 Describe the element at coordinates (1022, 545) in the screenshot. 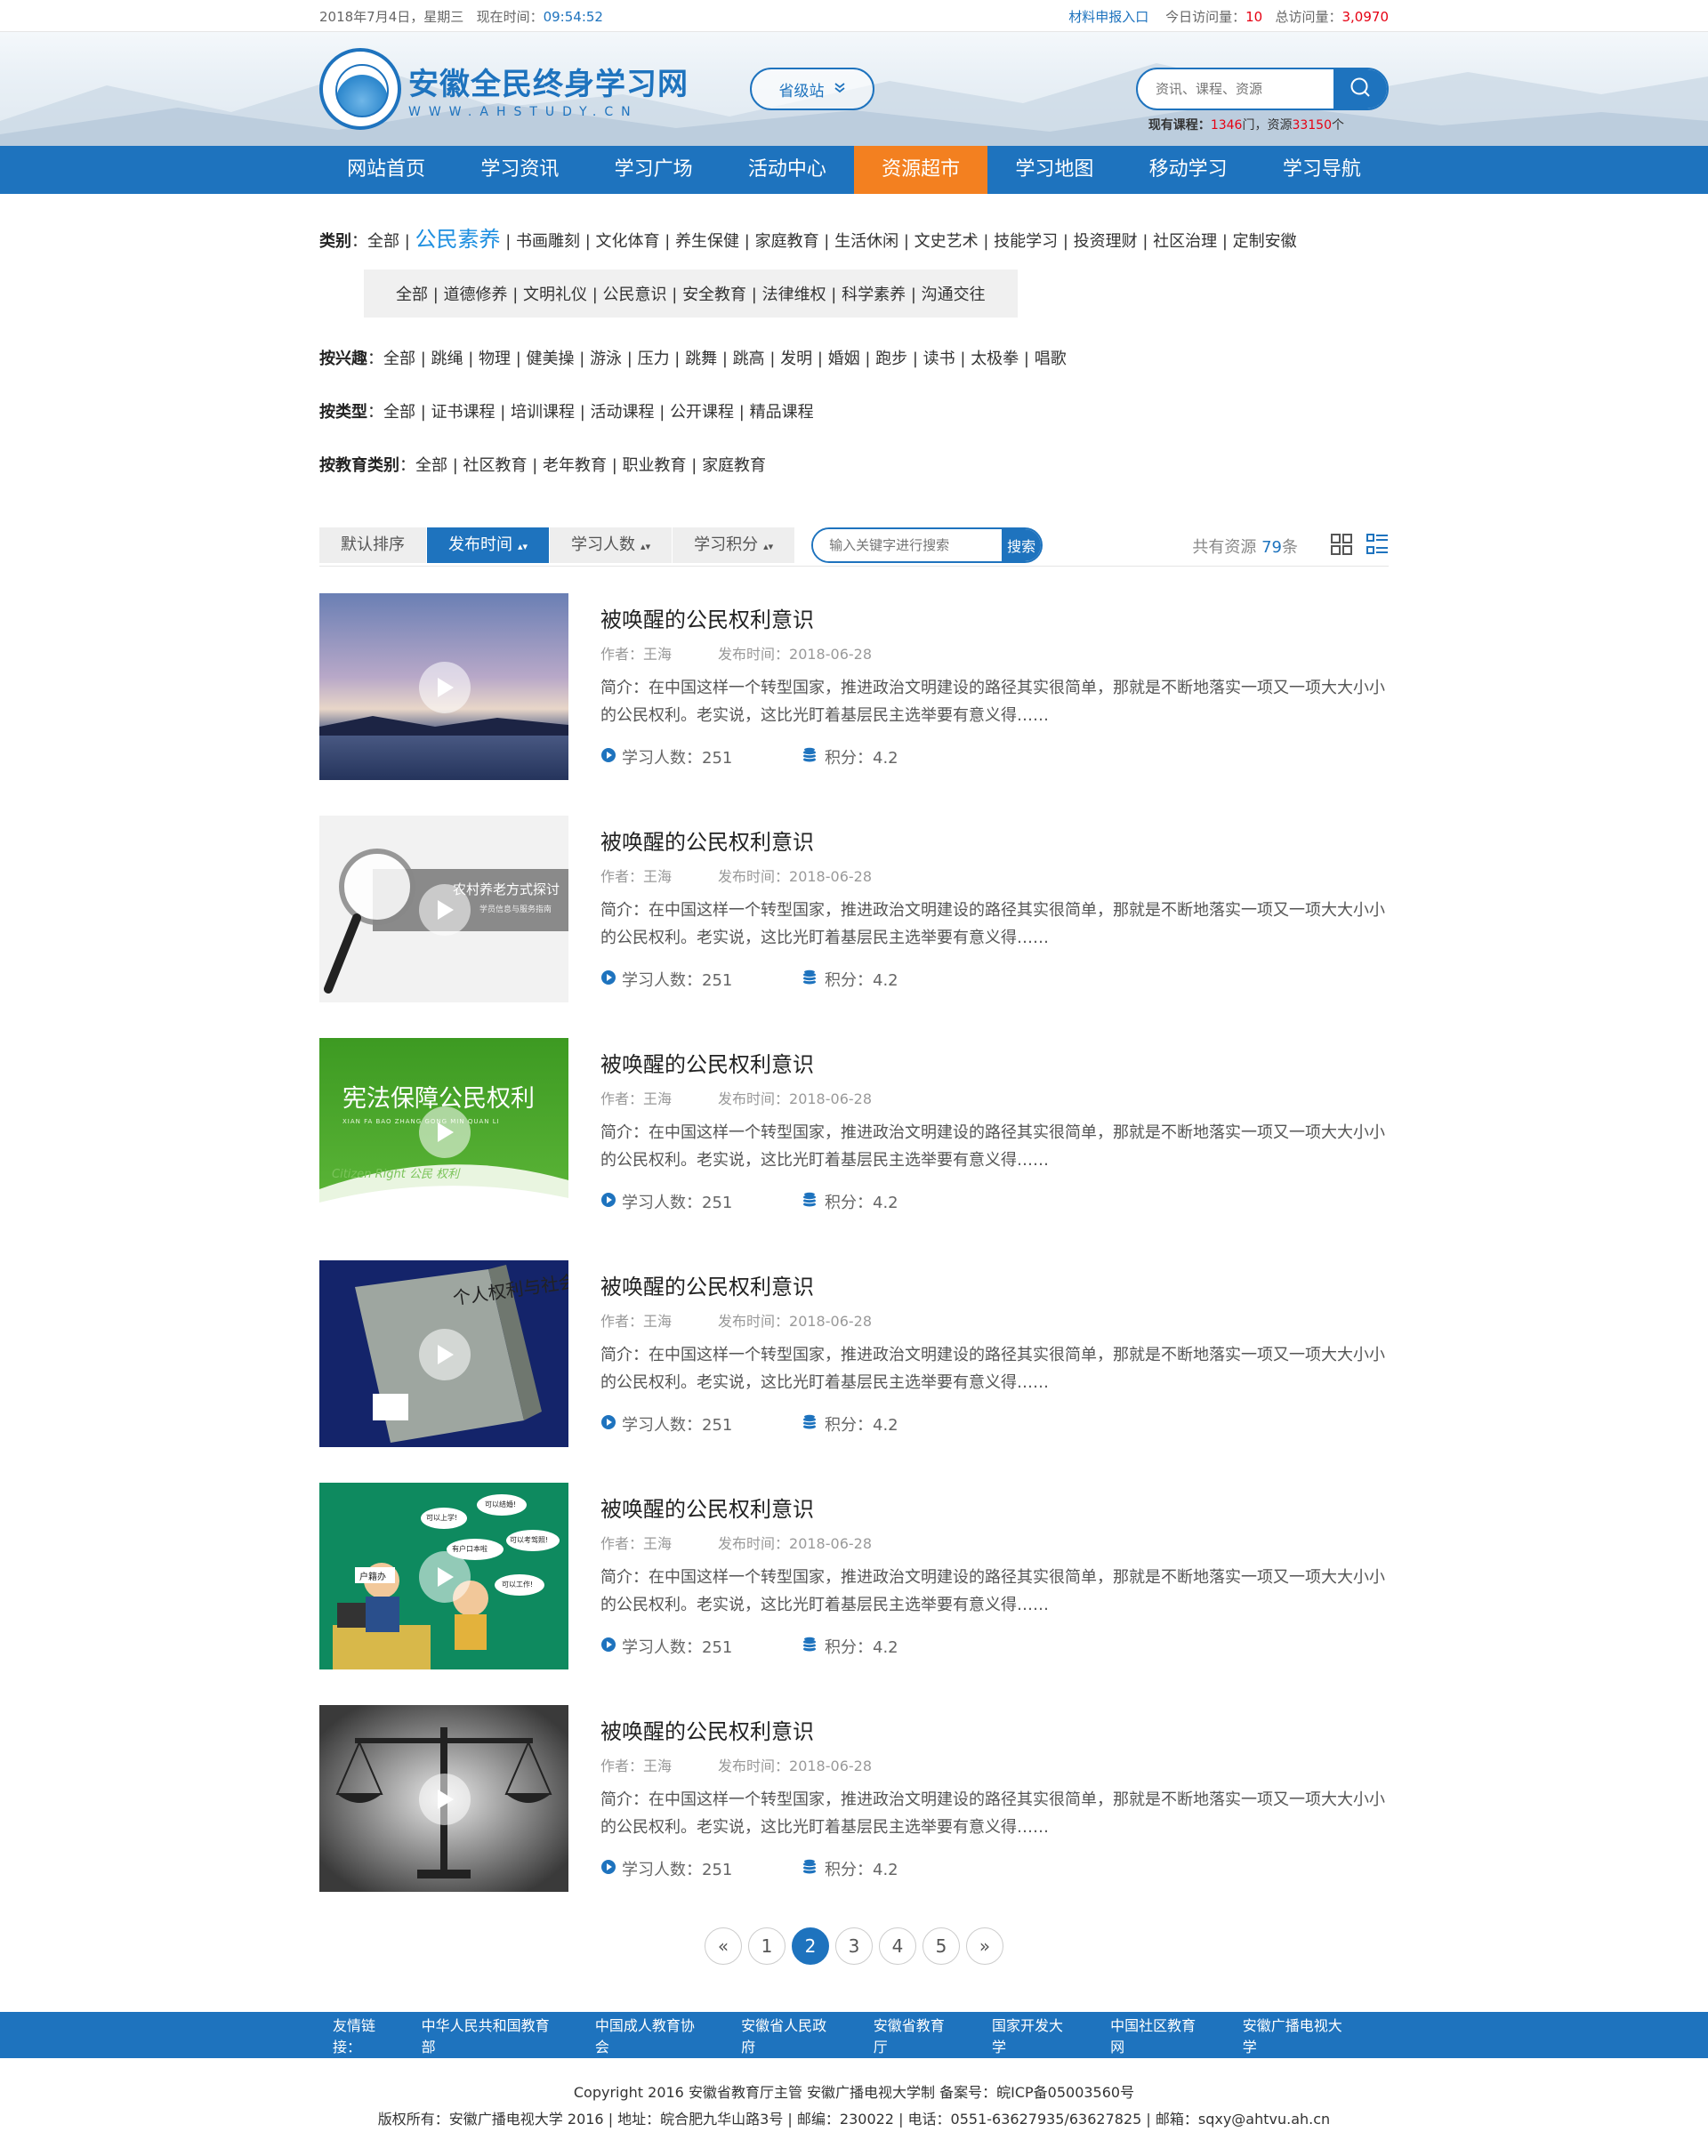

I see `keyword-search-button: 搜索` at that location.